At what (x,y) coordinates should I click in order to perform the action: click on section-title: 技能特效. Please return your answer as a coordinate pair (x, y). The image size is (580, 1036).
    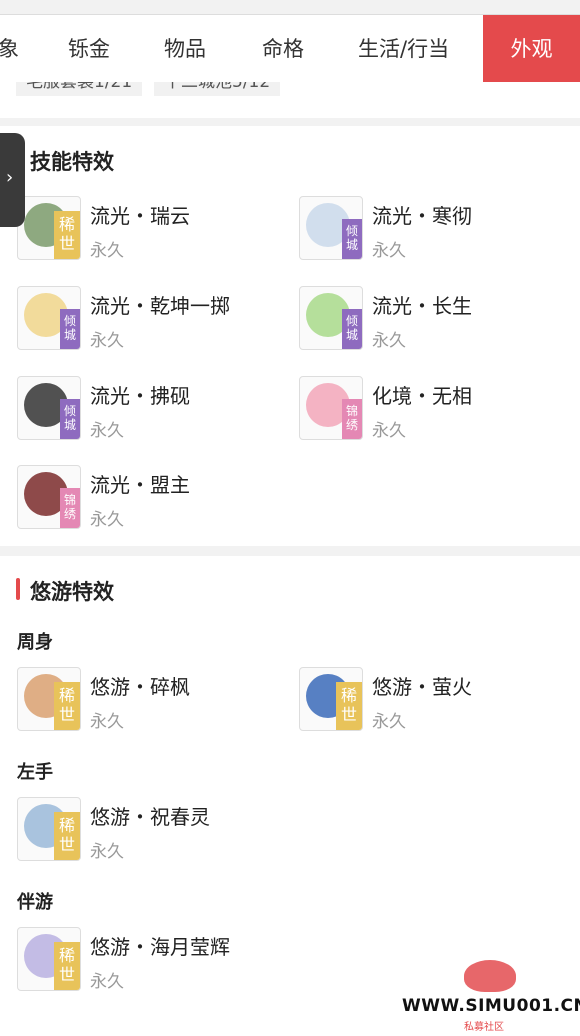
    Looking at the image, I should click on (72, 162).